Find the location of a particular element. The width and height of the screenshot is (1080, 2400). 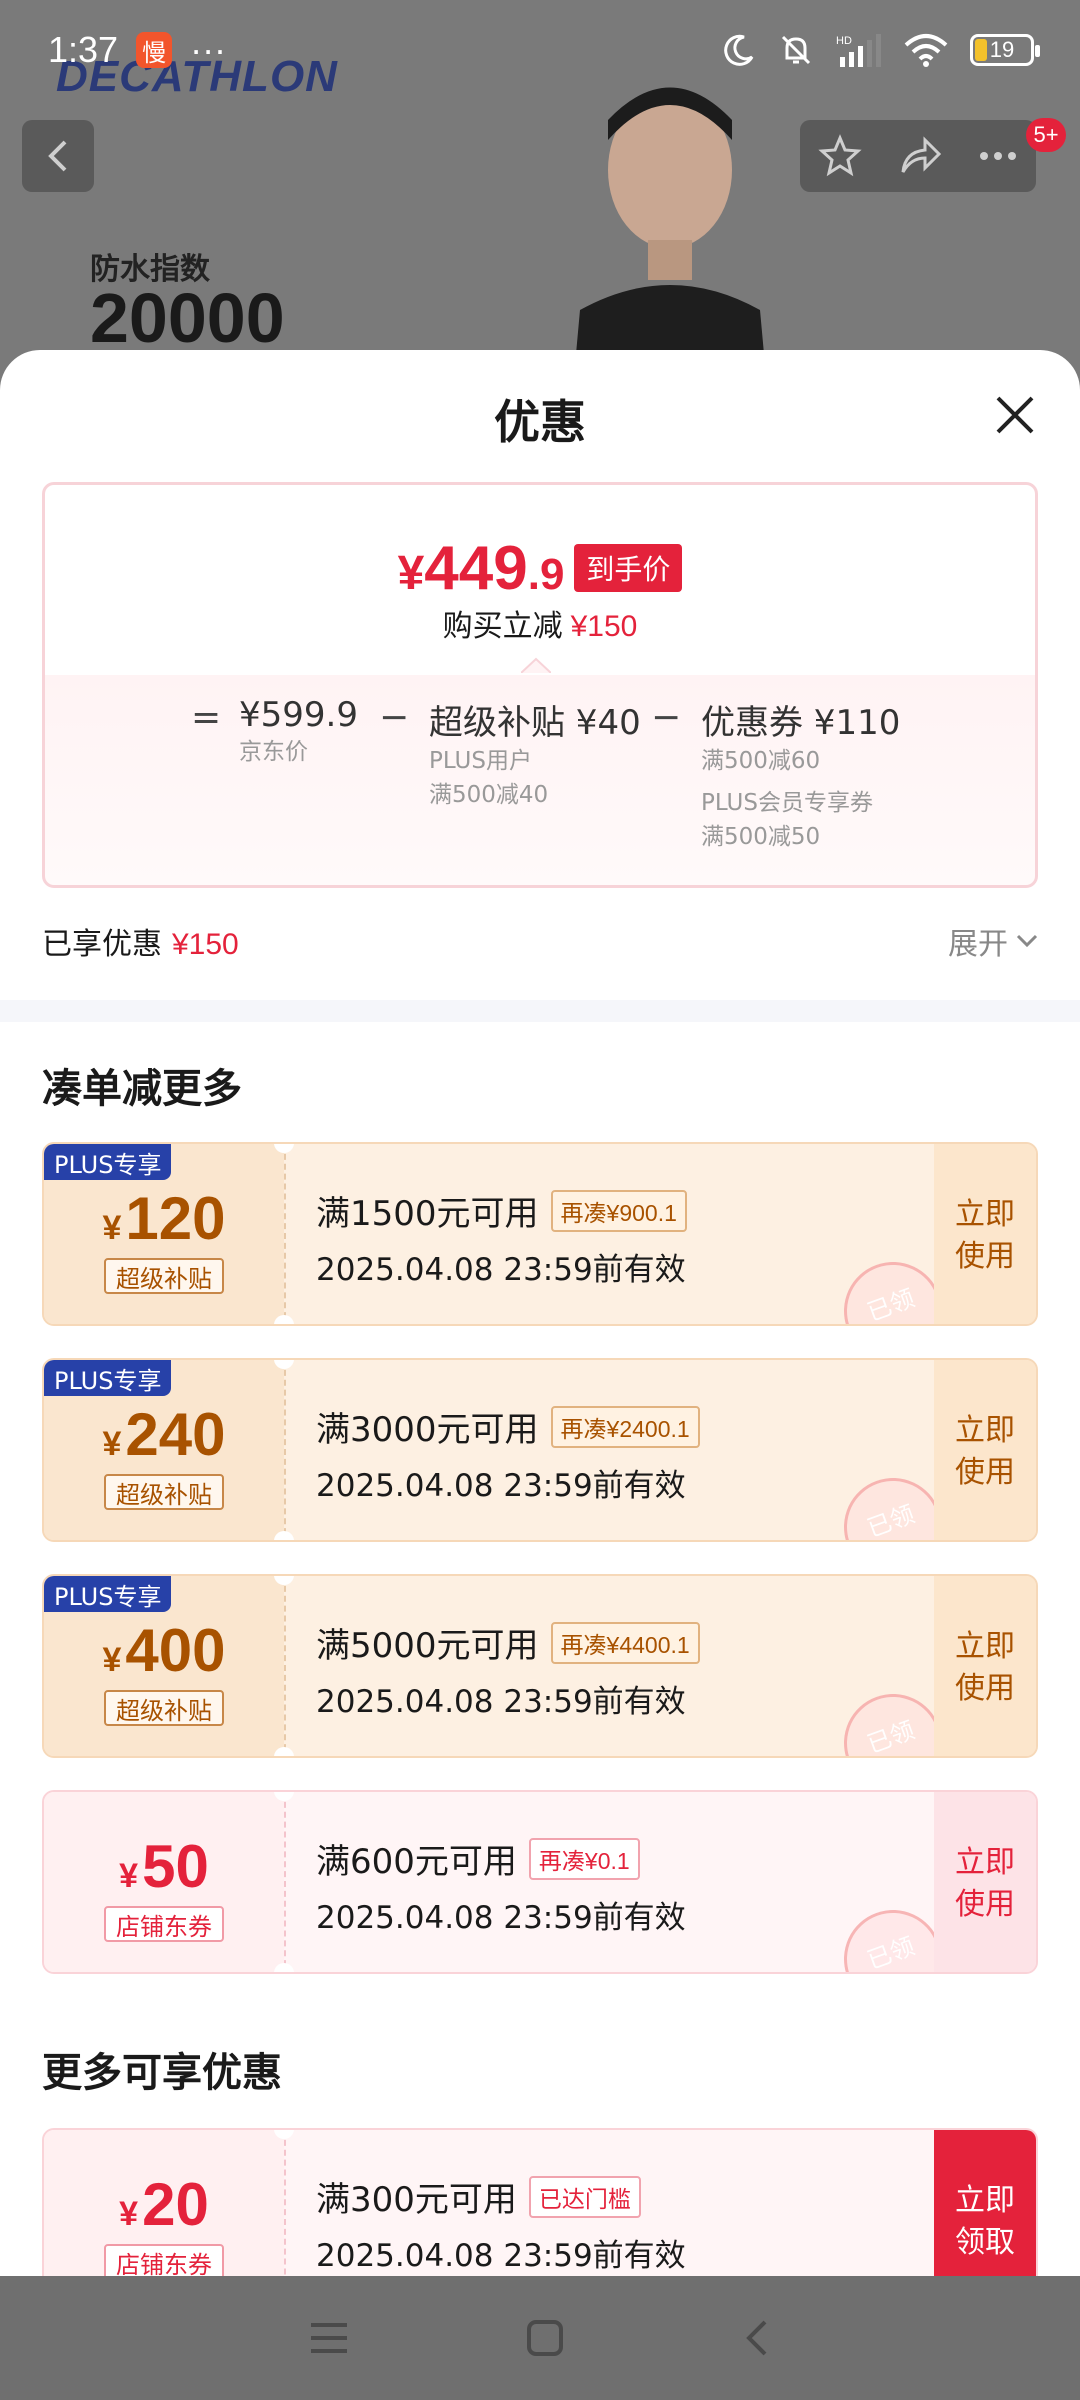

enjoyed-discount-row: 已享优惠 ¥150 展开 is located at coordinates (540, 941).